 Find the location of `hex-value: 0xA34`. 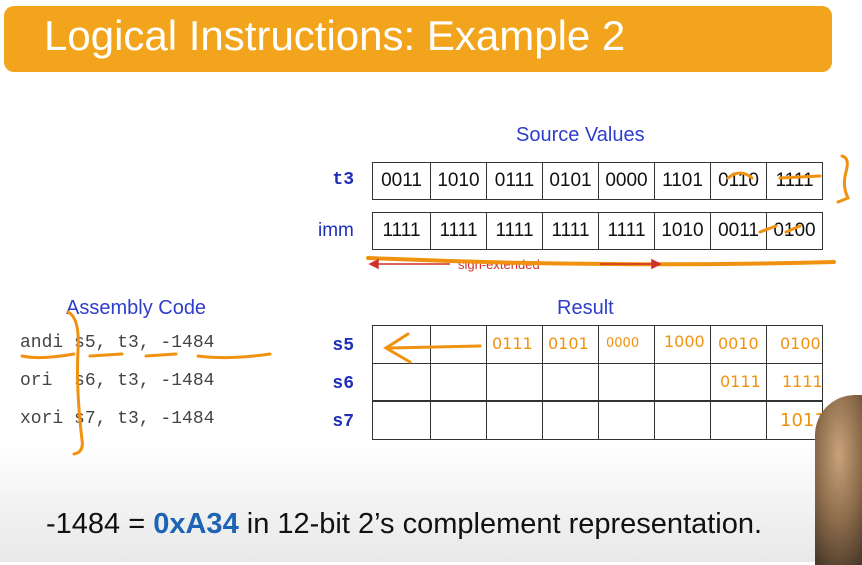

hex-value: 0xA34 is located at coordinates (196, 524).